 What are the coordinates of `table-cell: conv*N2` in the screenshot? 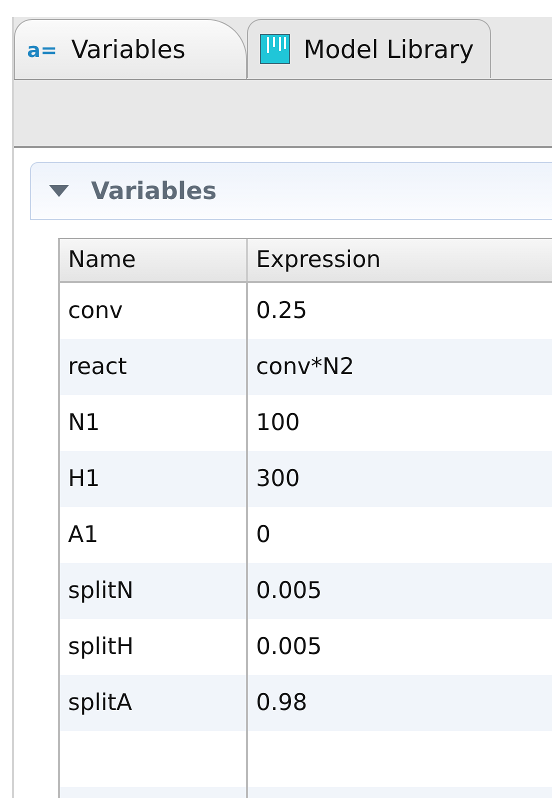 It's located at (399, 367).